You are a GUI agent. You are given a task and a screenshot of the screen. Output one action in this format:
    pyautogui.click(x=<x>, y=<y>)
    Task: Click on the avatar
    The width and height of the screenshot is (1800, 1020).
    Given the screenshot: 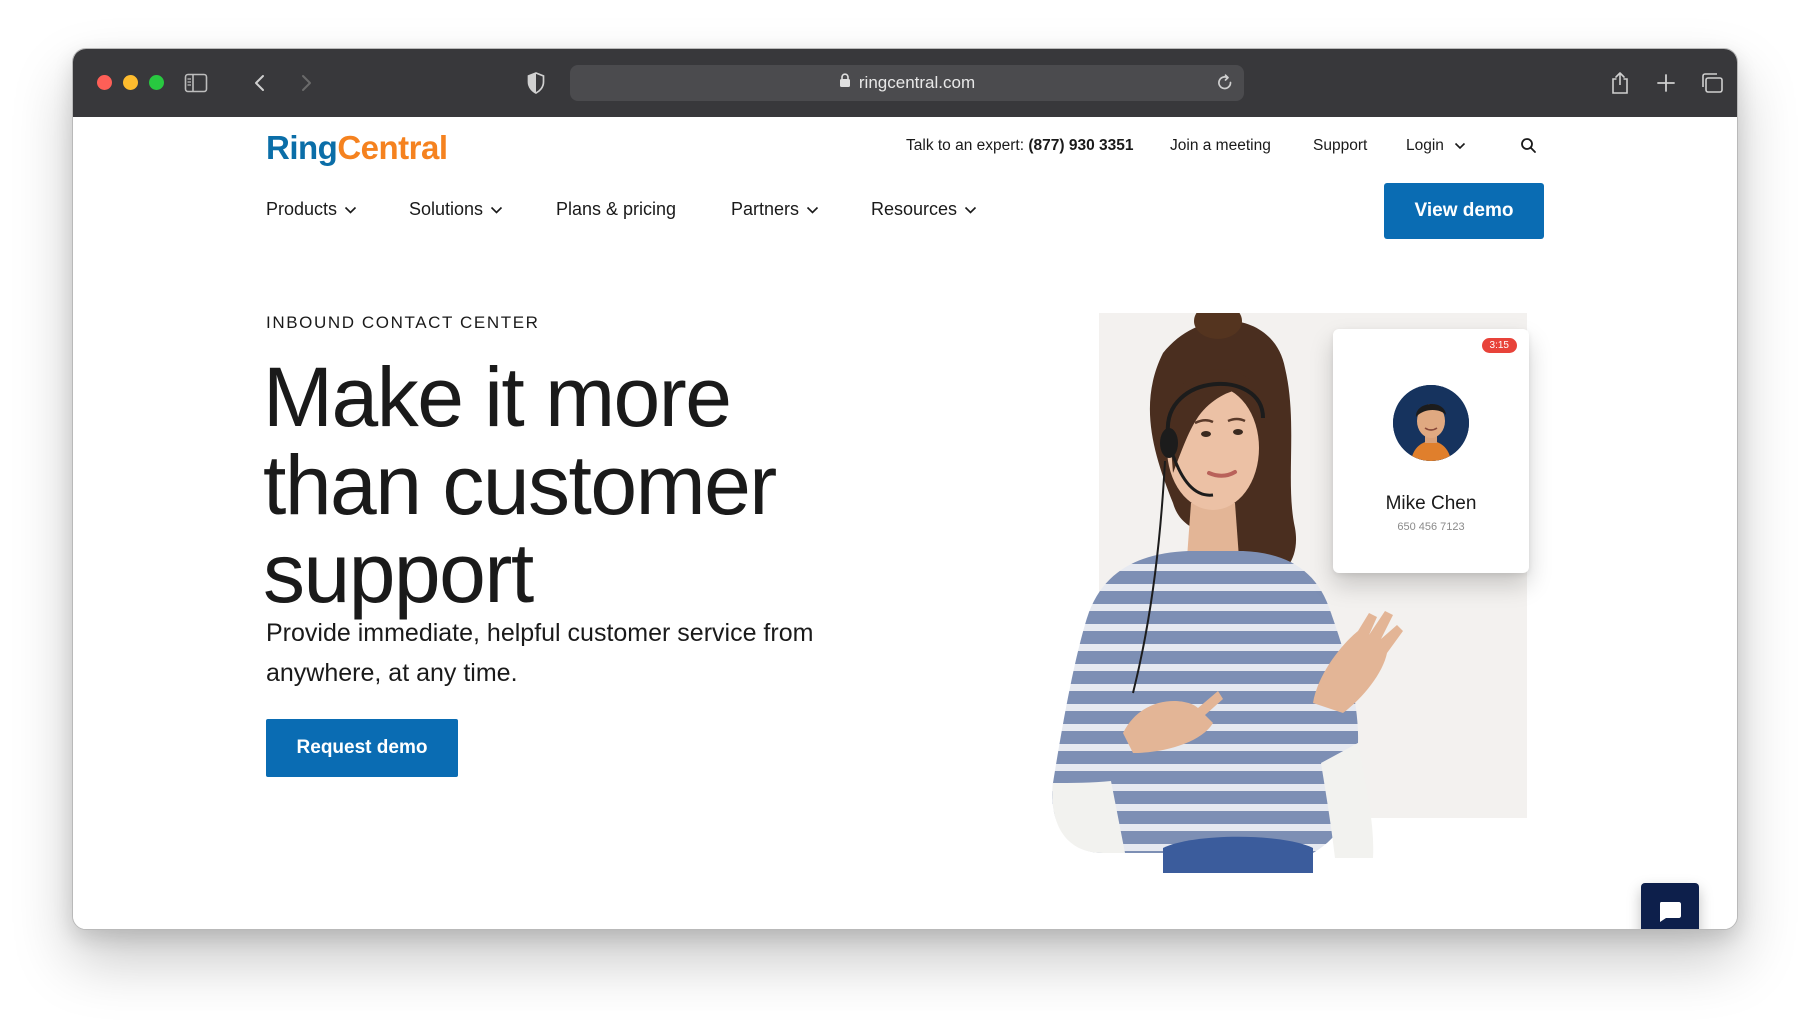 What is the action you would take?
    pyautogui.click(x=1431, y=423)
    